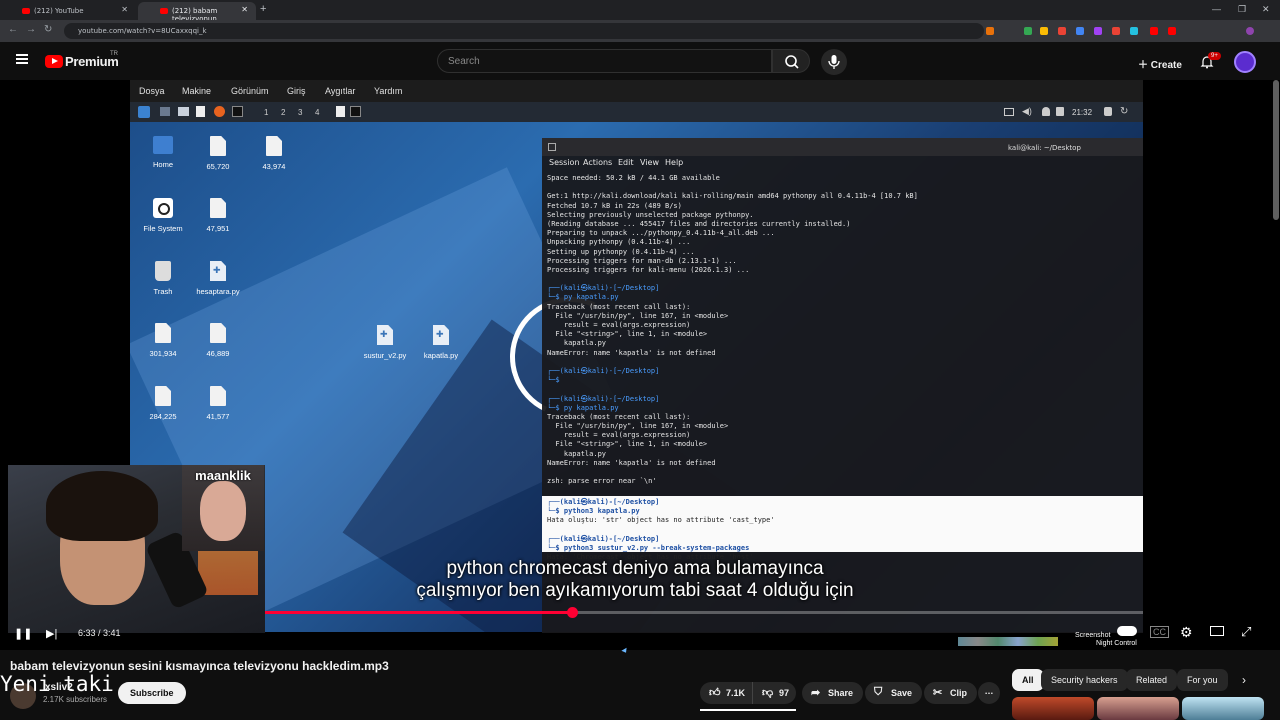  I want to click on workspace-3: 3, so click(300, 112).